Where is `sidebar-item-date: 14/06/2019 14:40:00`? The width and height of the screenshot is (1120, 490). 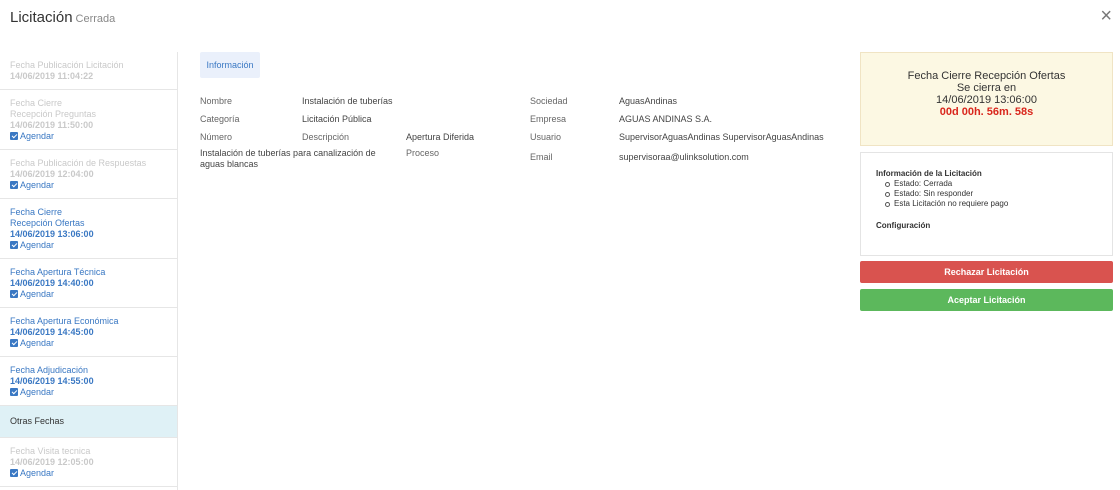 sidebar-item-date: 14/06/2019 14:40:00 is located at coordinates (52, 283).